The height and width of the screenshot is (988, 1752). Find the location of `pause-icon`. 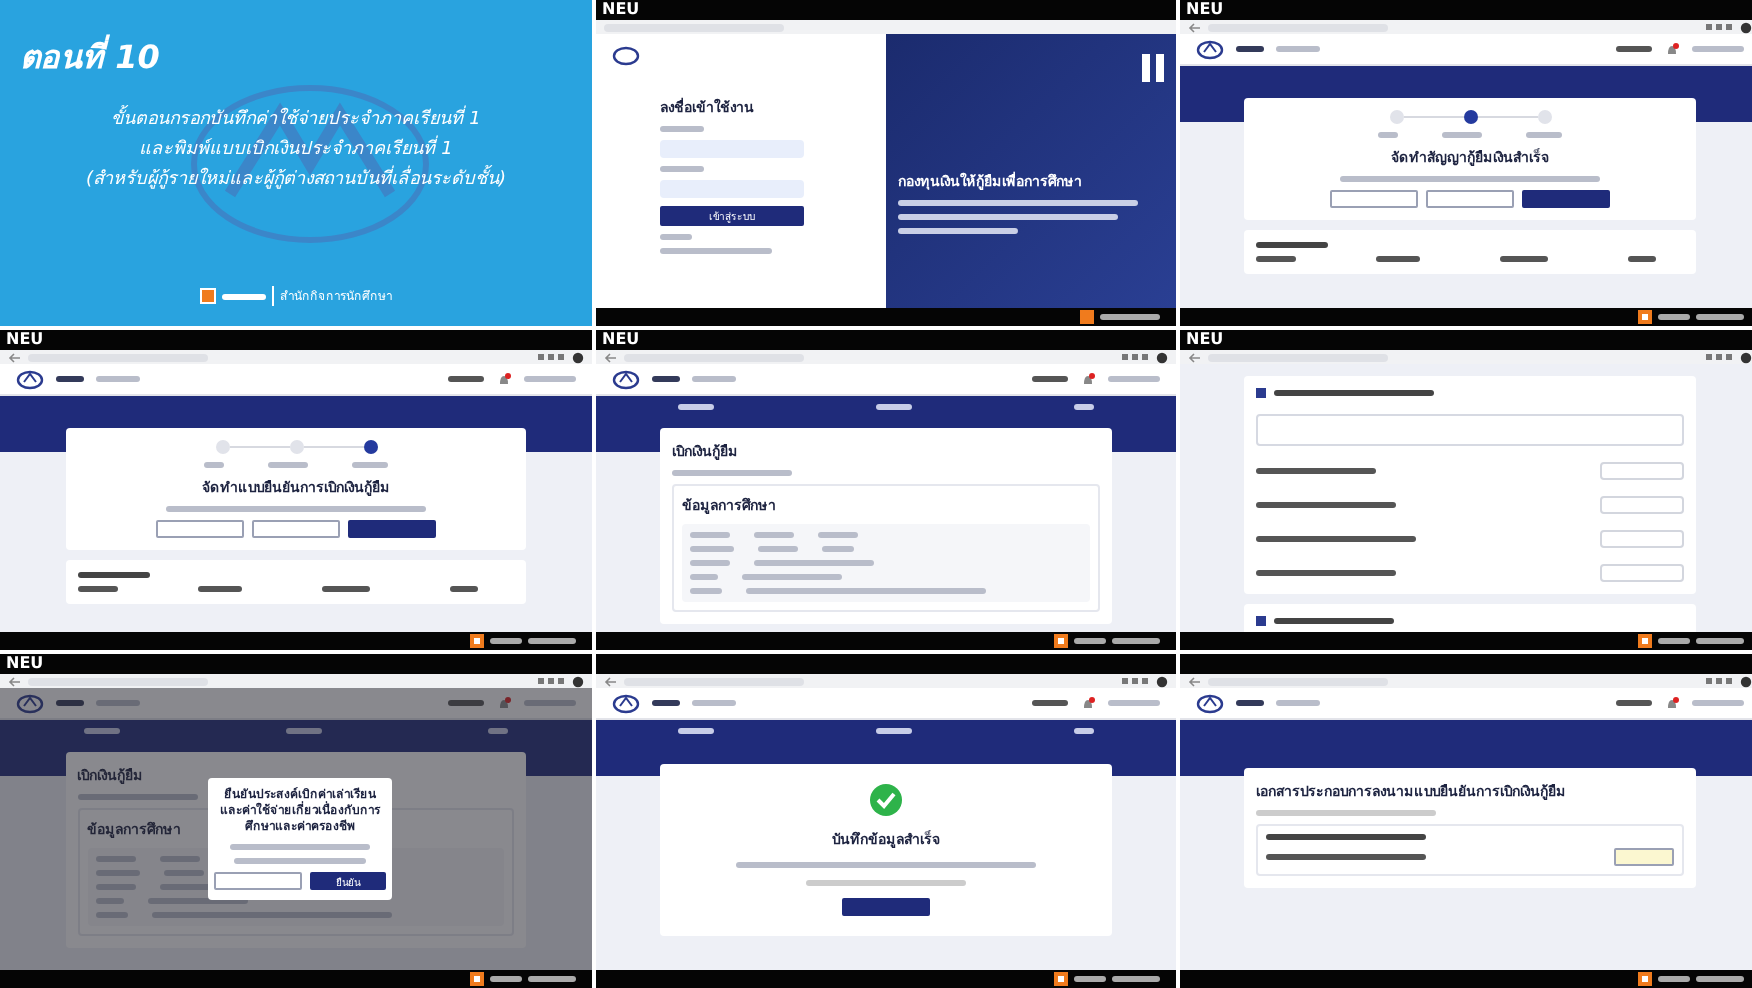

pause-icon is located at coordinates (1153, 68).